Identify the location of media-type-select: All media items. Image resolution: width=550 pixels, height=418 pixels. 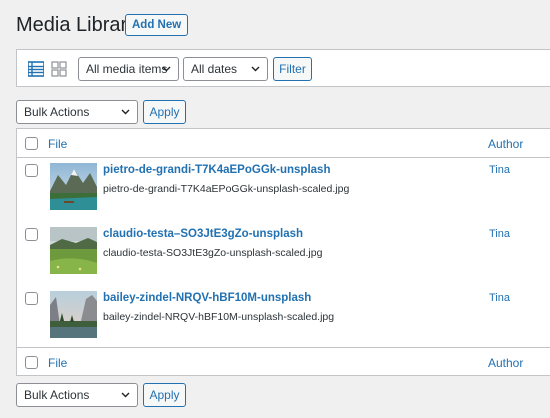
(128, 69).